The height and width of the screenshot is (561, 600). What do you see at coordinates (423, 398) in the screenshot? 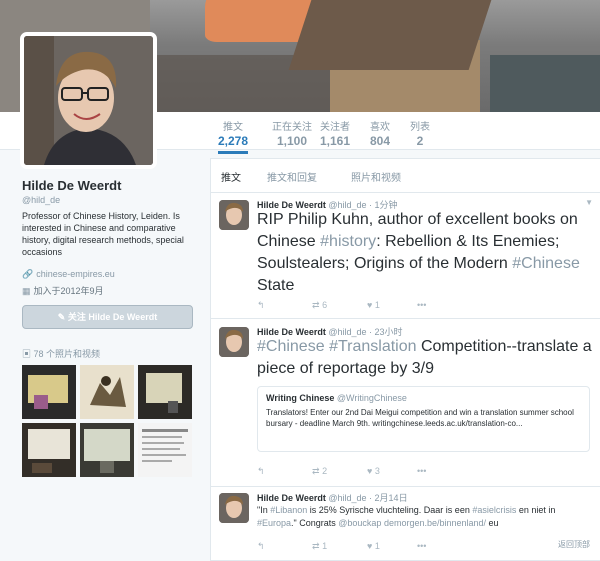
I see `card-header: Writing Chinese @WritingChinese` at bounding box center [423, 398].